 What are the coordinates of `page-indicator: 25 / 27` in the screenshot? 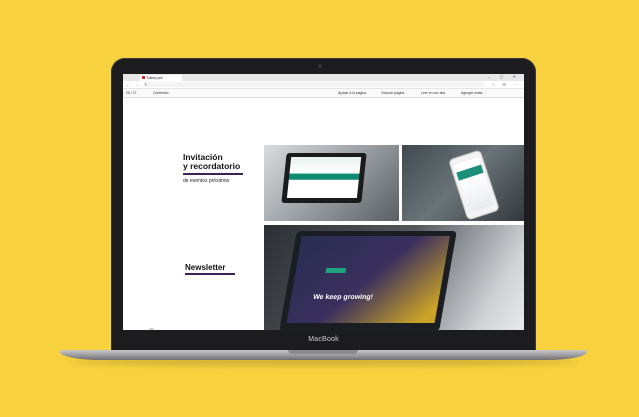 It's located at (131, 93).